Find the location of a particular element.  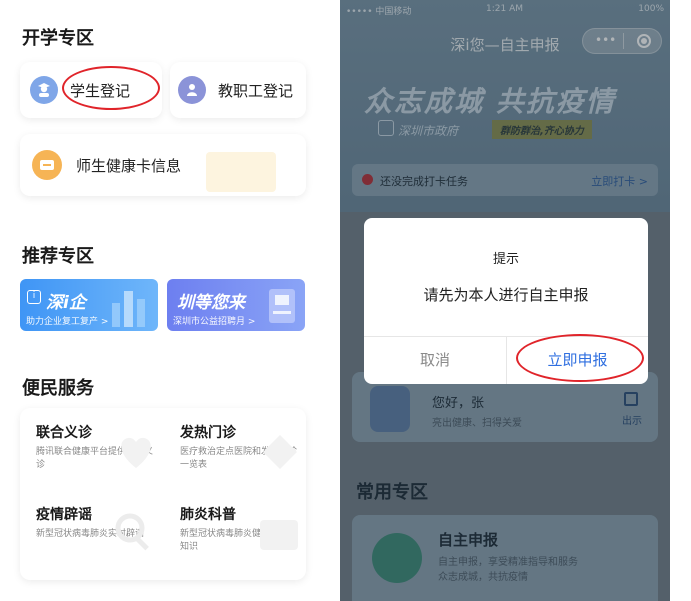

id-card-icon is located at coordinates (47, 165).